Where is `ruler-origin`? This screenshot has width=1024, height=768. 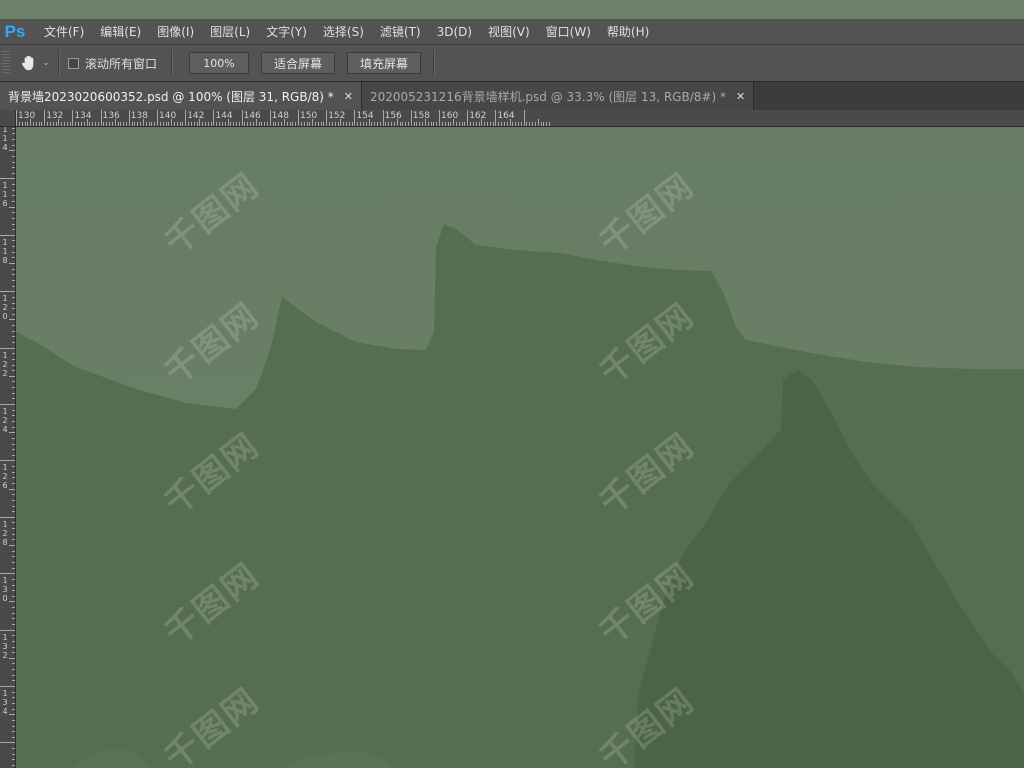
ruler-origin is located at coordinates (8, 118).